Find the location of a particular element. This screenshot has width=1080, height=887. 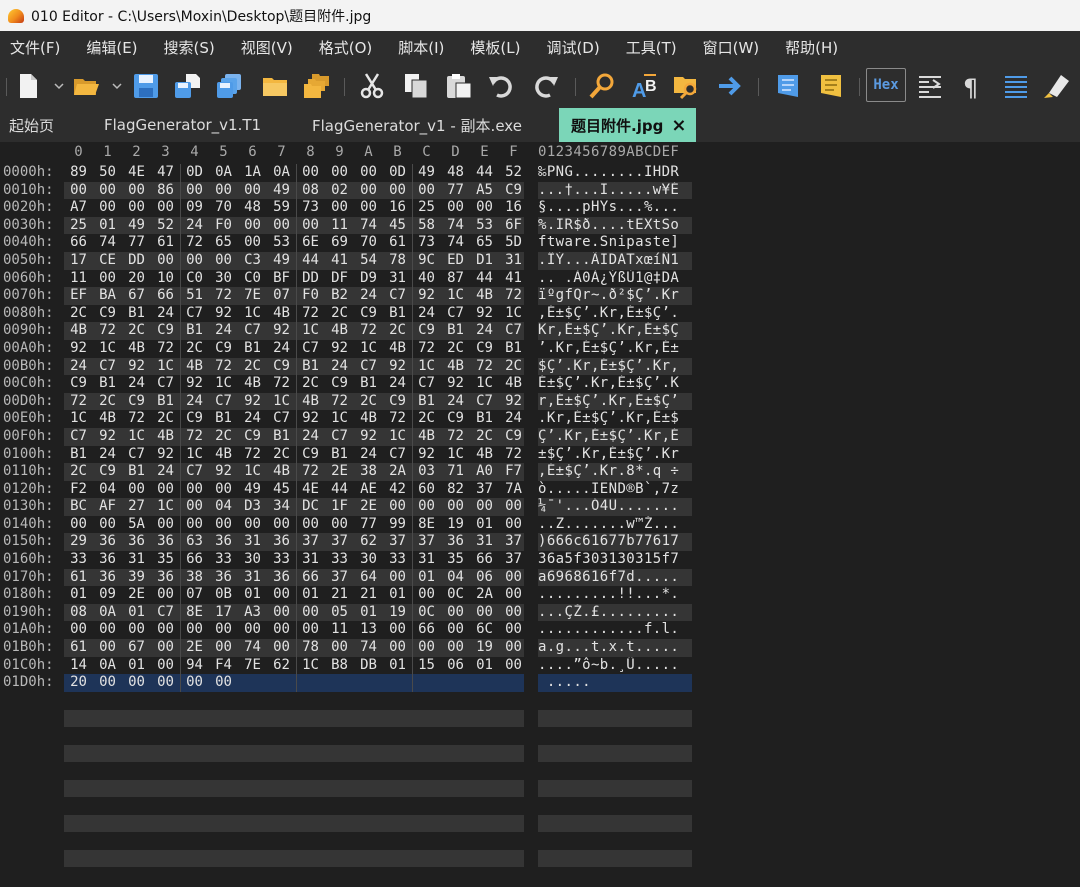

hex-byte: 8E is located at coordinates (194, 613).